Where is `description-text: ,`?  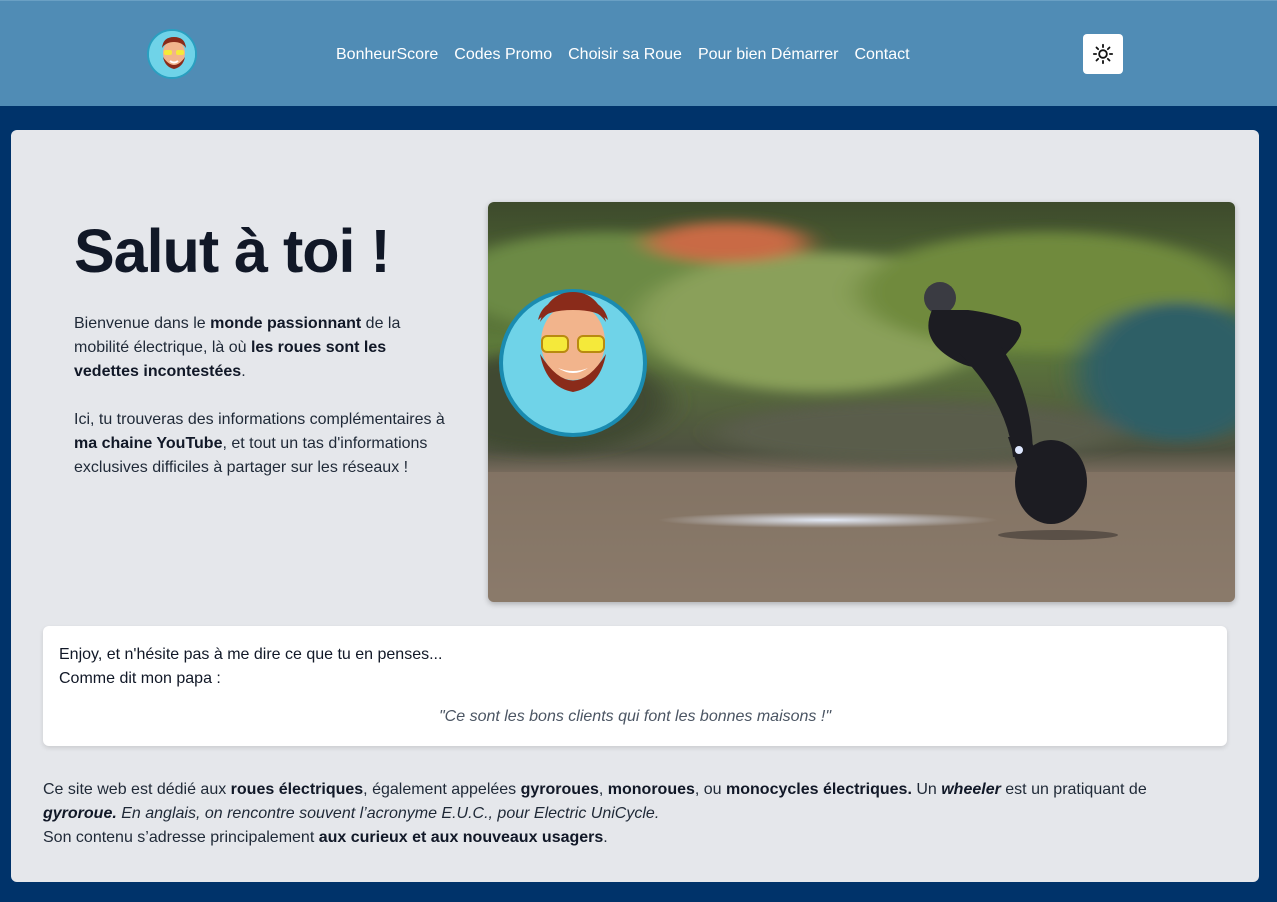
description-text: , is located at coordinates (603, 789).